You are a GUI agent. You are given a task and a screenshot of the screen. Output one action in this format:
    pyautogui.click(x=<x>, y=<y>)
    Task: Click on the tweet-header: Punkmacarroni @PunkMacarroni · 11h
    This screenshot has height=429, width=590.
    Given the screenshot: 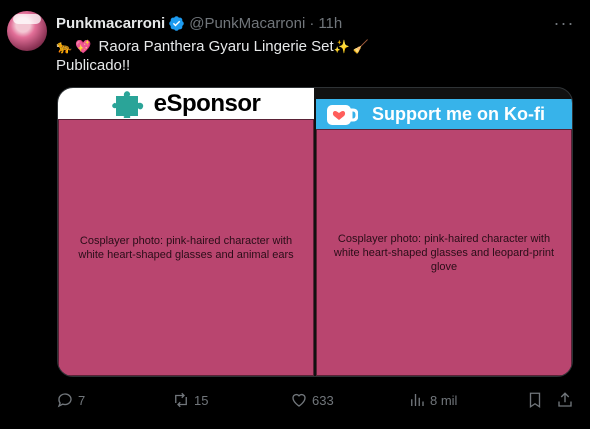 What is the action you would take?
    pyautogui.click(x=199, y=23)
    